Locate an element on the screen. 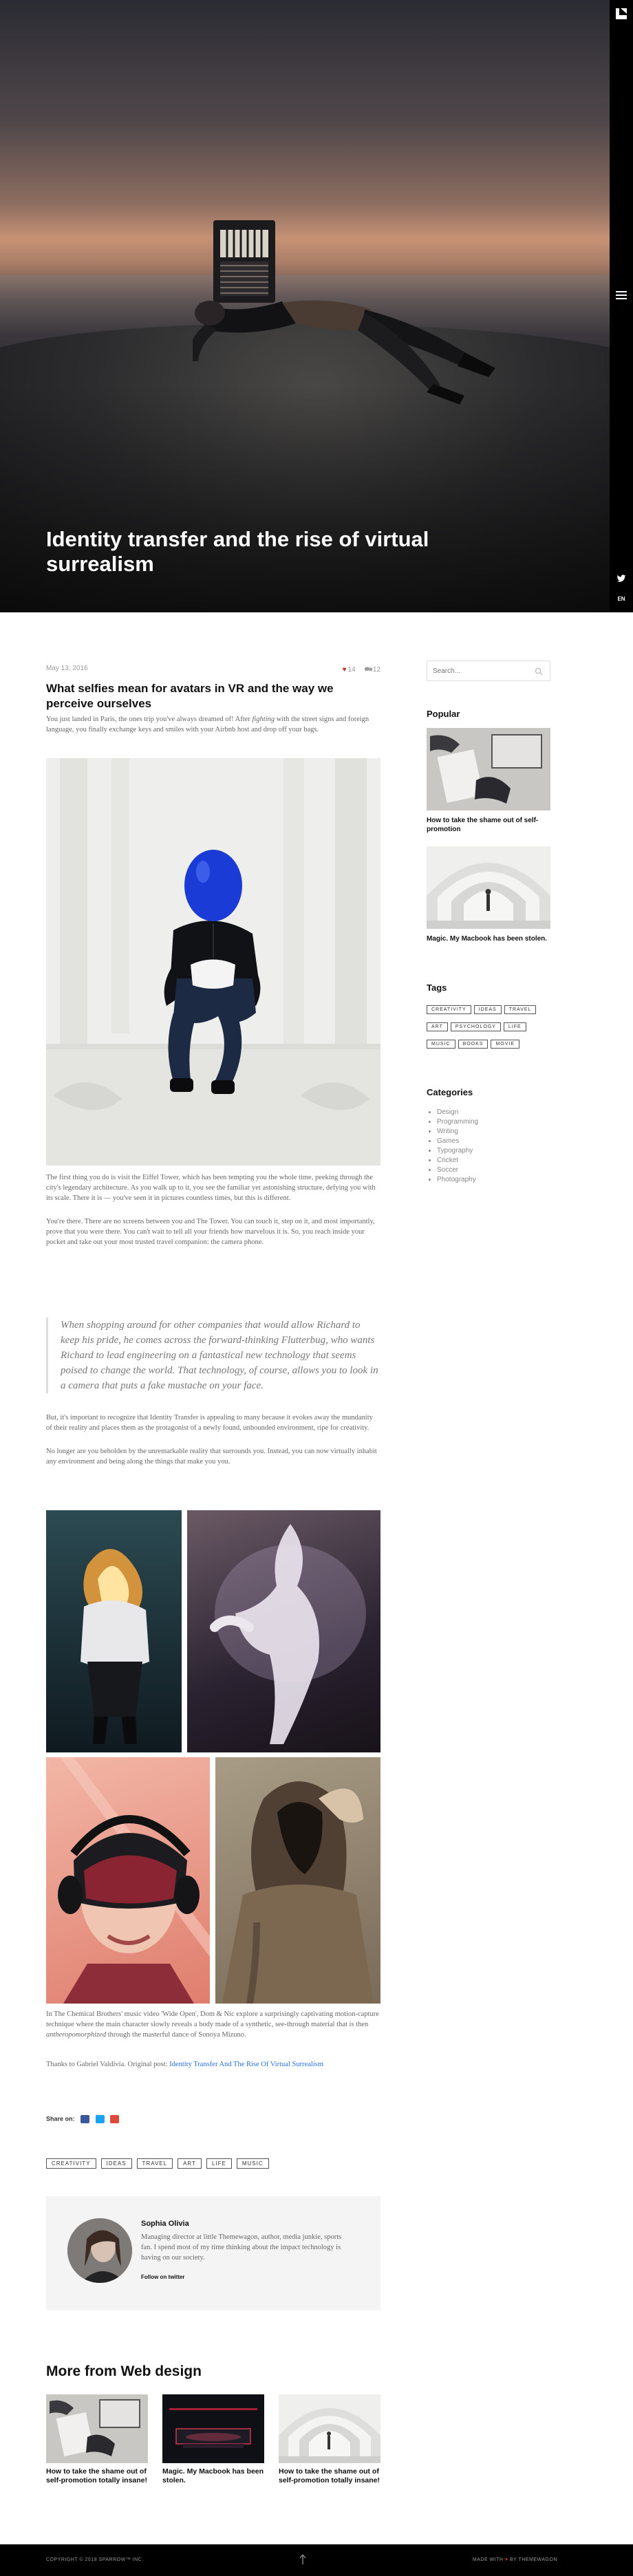  facebook-share-icon is located at coordinates (85, 2119).